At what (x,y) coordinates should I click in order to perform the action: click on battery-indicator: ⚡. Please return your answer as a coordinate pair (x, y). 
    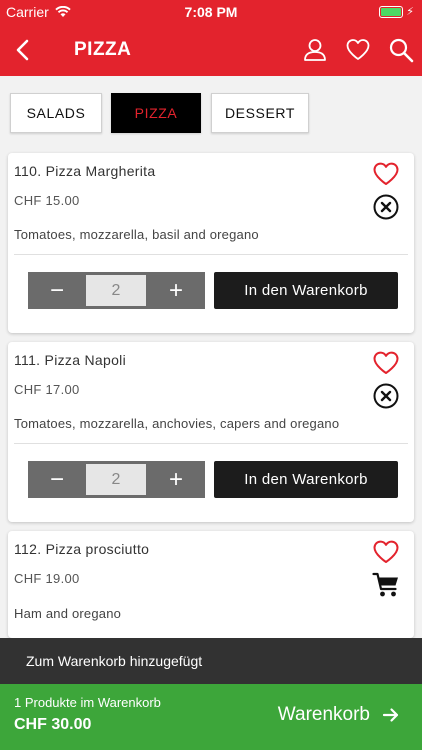
    Looking at the image, I should click on (396, 11).